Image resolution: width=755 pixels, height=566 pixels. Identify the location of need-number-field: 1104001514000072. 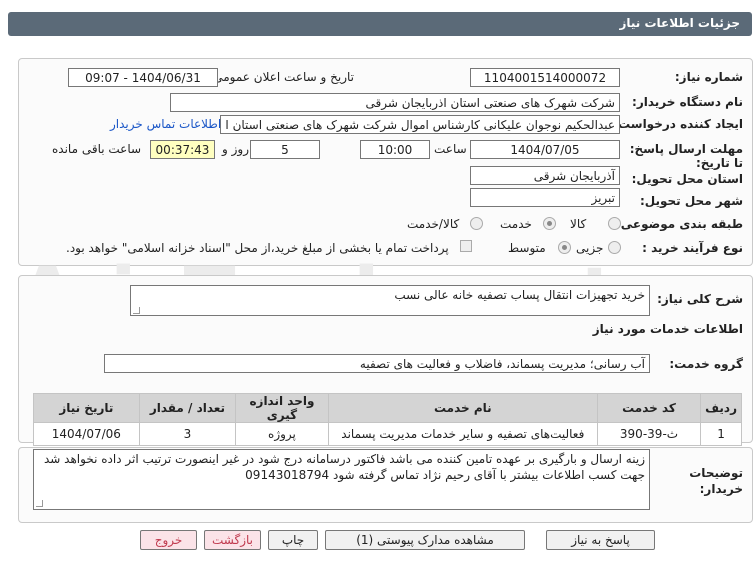
(545, 77).